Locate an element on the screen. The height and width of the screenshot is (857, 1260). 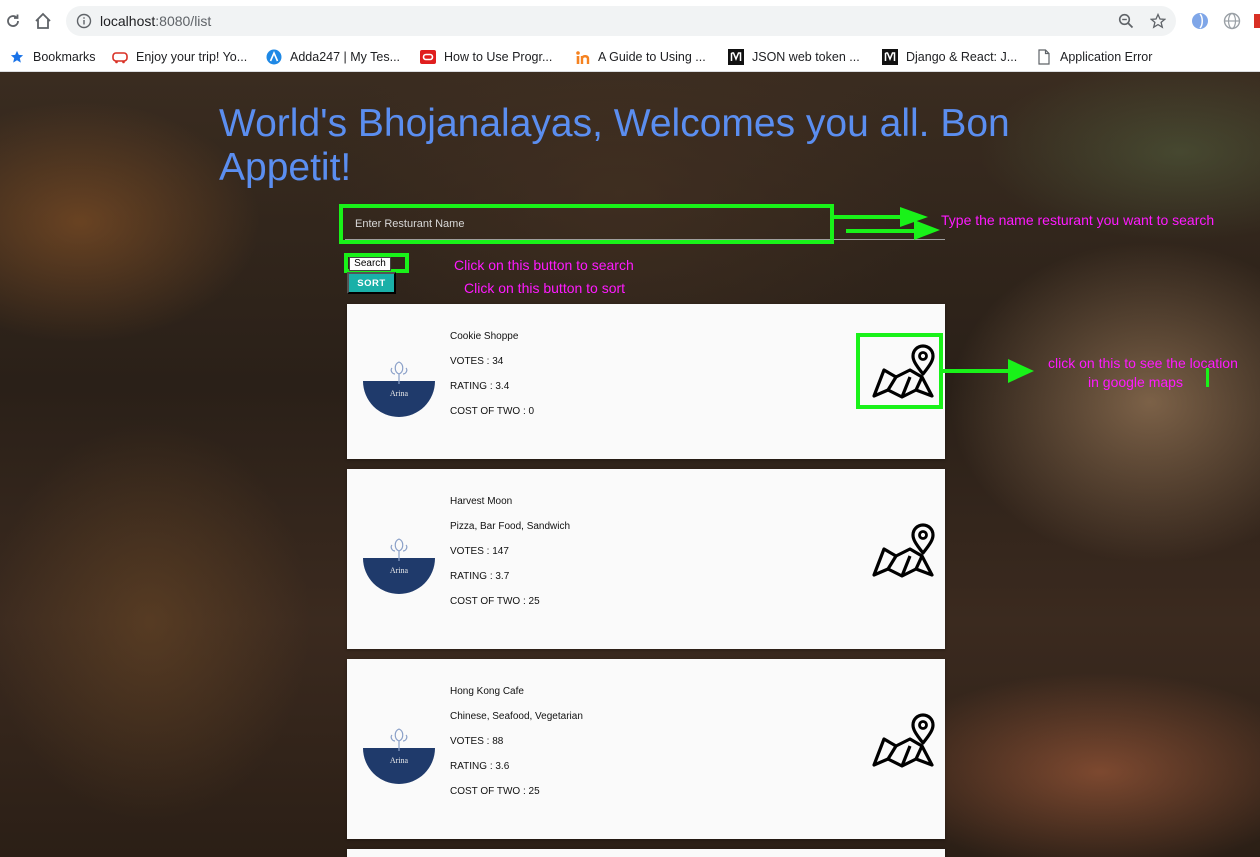
oracle-icon is located at coordinates (428, 57).